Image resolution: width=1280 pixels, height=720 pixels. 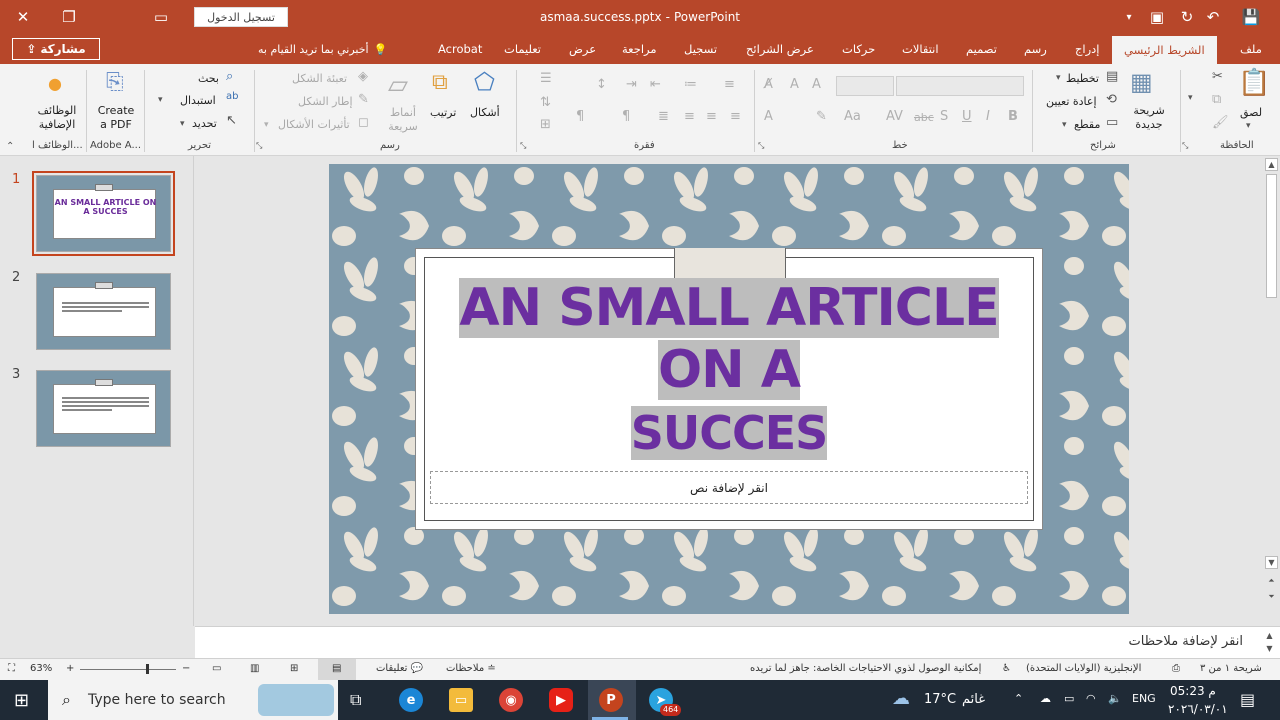 What do you see at coordinates (1251, 112) in the screenshot?
I see `paste-button: لصق` at bounding box center [1251, 112].